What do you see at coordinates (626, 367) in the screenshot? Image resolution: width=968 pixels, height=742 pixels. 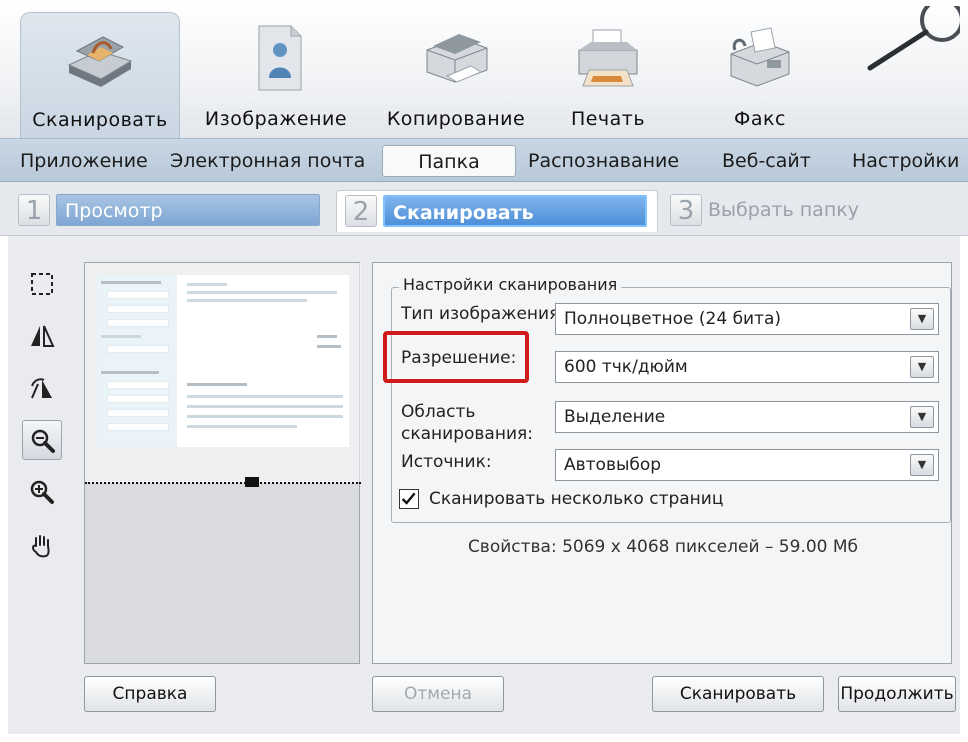 I see `resolution-value: 600 тчк/дюйм` at bounding box center [626, 367].